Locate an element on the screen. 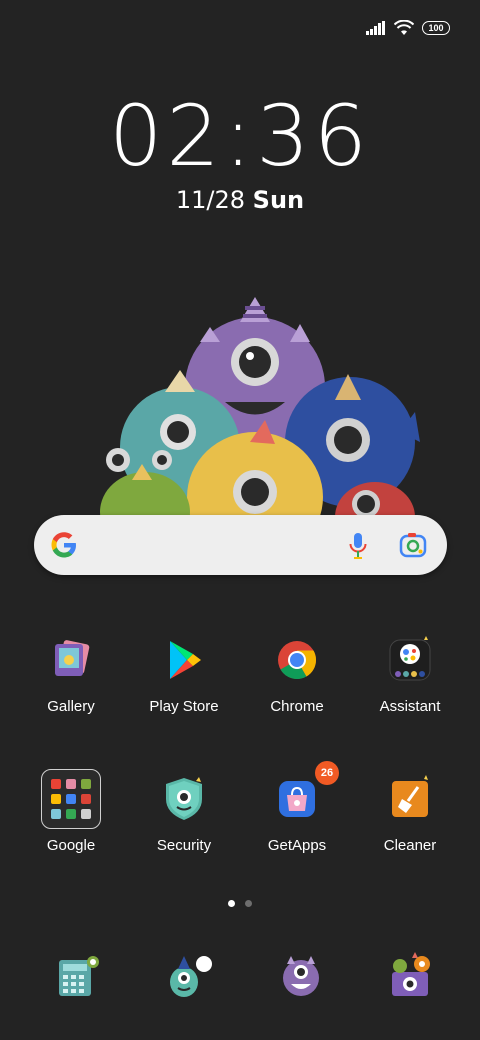 The height and width of the screenshot is (1040, 480). battery-level: 100 is located at coordinates (436, 28).